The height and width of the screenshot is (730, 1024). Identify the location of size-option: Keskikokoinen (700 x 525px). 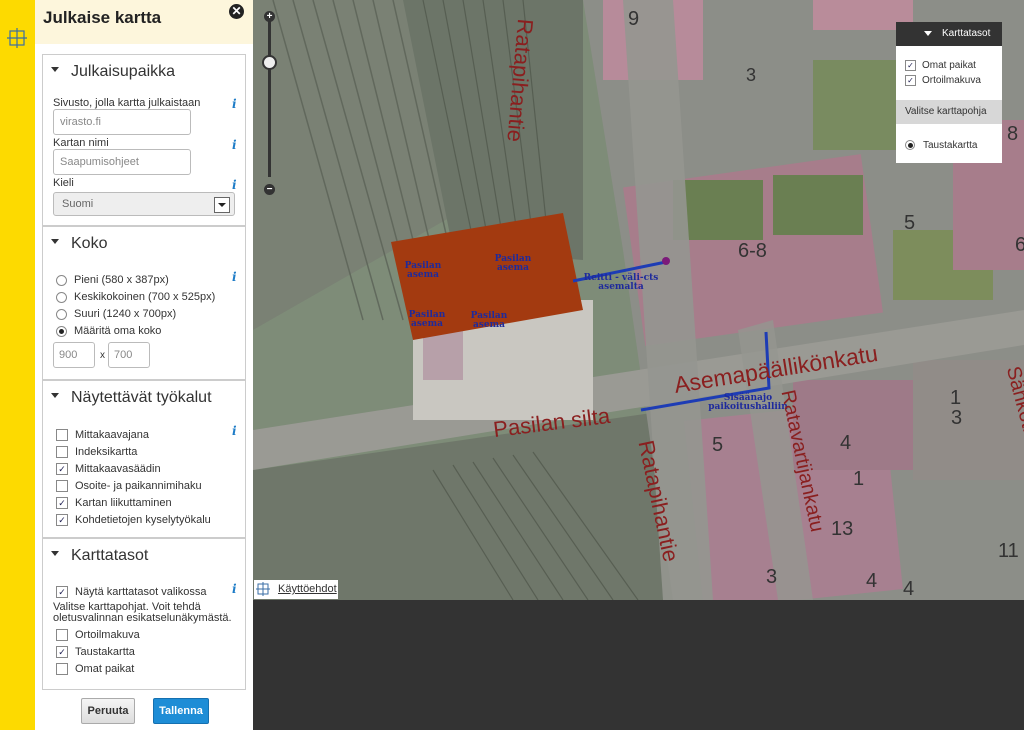
(135, 297).